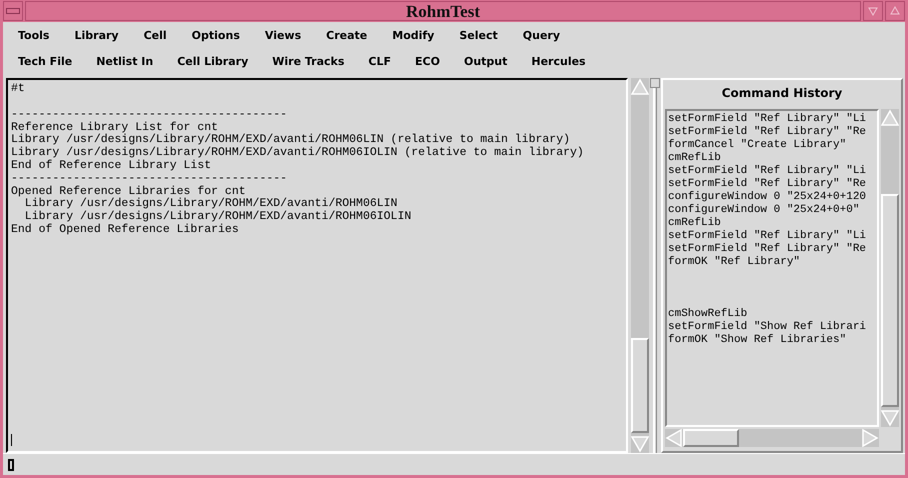 The image size is (908, 478). I want to click on scroll-left-arrow-icon, so click(674, 438).